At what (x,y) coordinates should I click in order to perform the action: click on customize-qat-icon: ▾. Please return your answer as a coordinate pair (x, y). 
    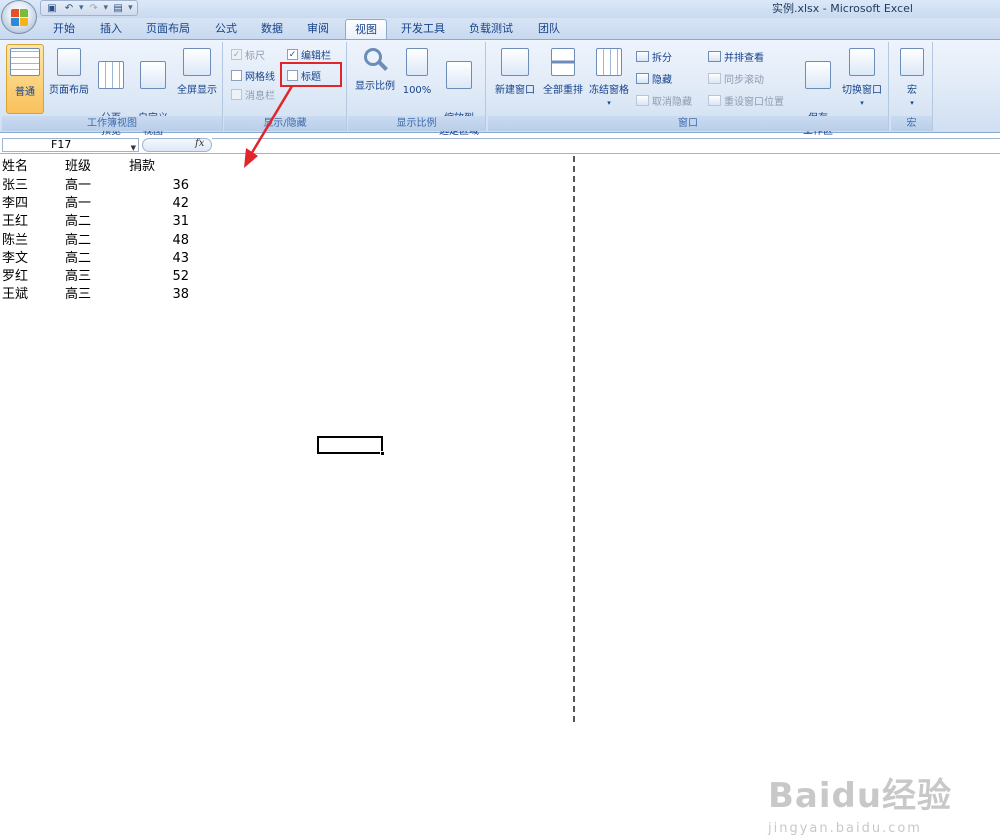
    Looking at the image, I should click on (130, 8).